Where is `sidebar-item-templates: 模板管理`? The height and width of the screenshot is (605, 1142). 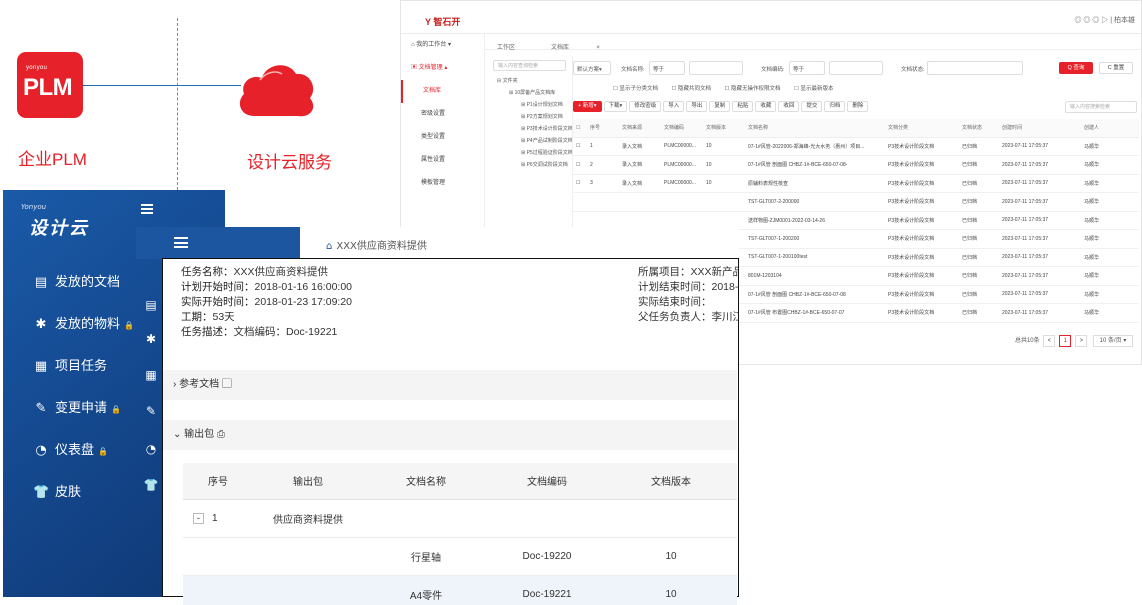 sidebar-item-templates: 模板管理 is located at coordinates (442, 183).